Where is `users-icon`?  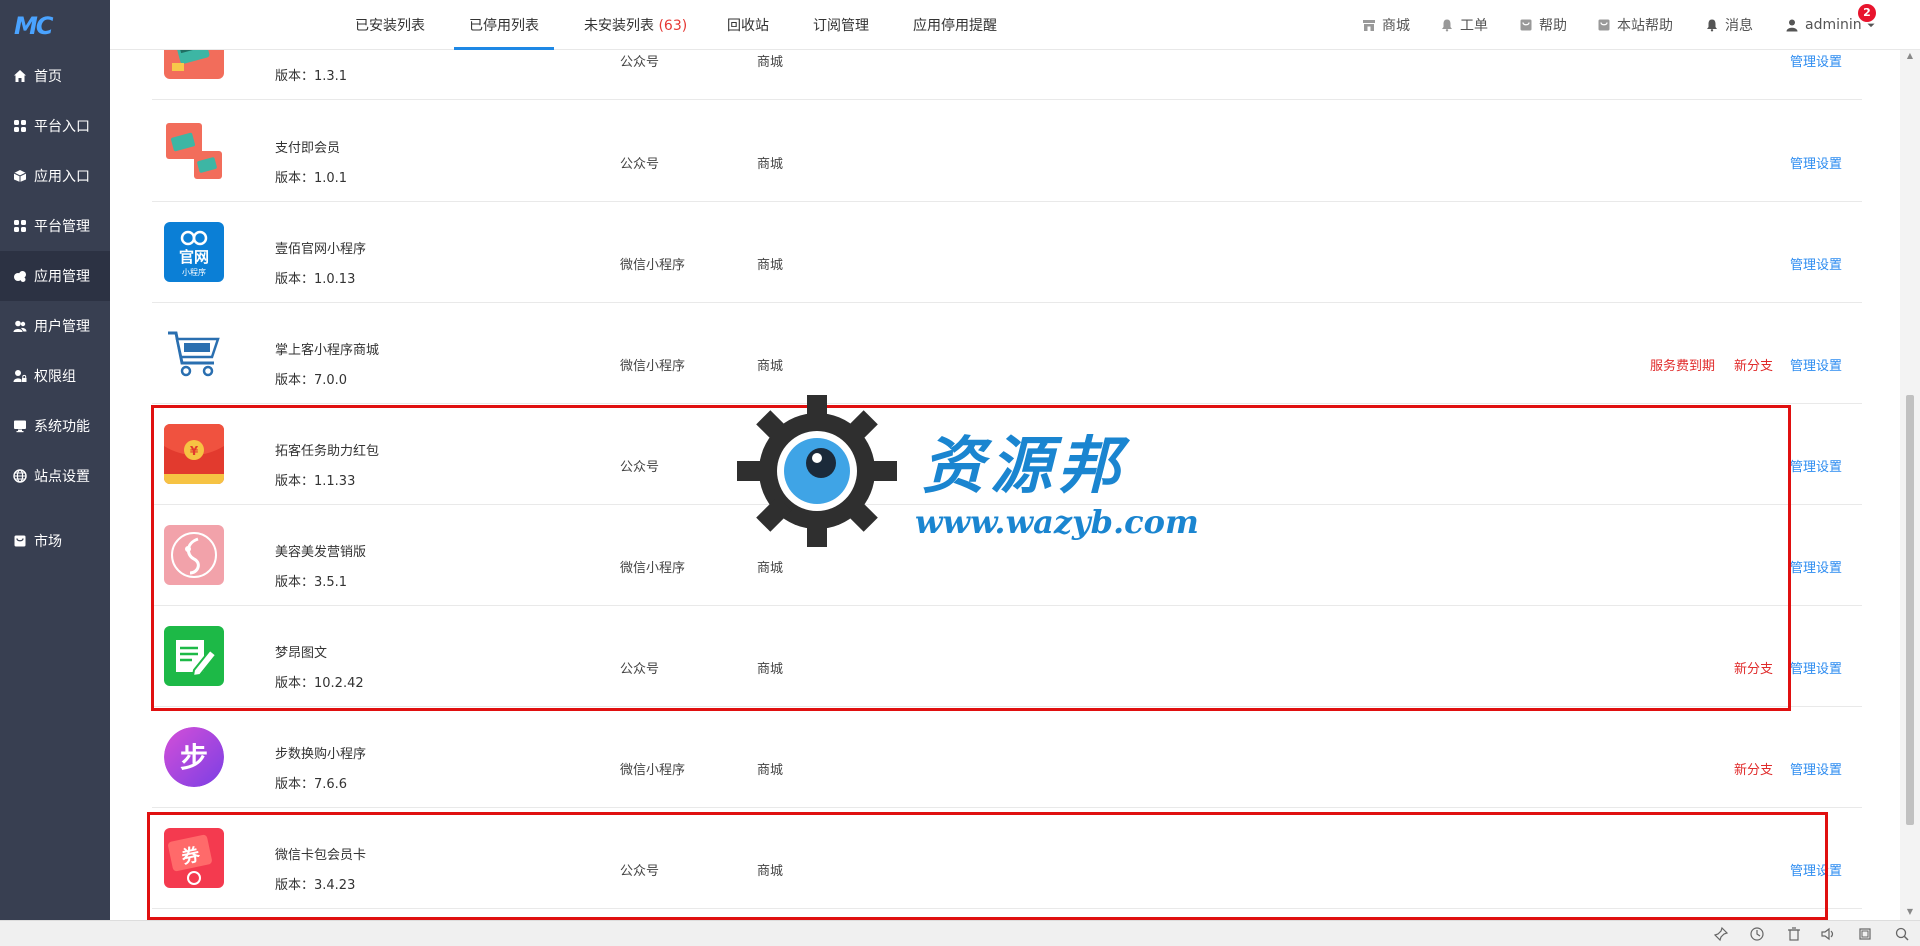
users-icon is located at coordinates (20, 326).